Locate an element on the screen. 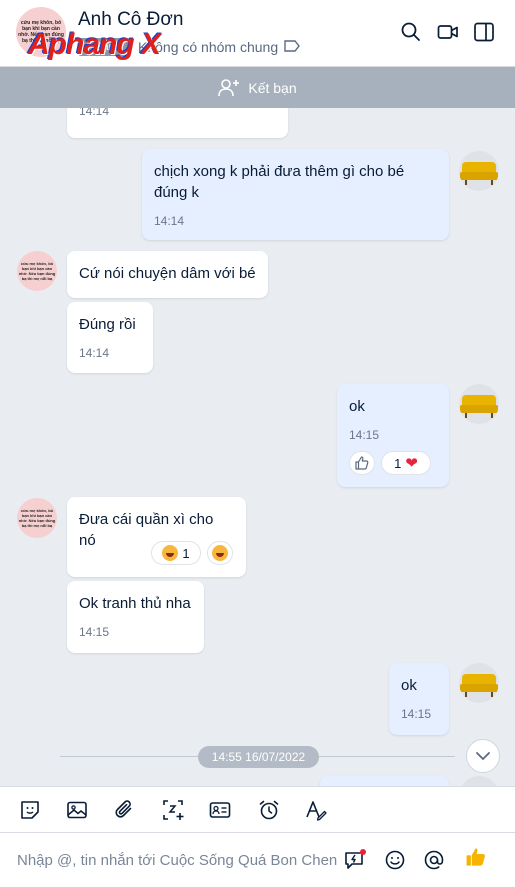 This screenshot has height=887, width=515. message-bubble-incoming: Đúng rồi 14:14 is located at coordinates (110, 337).